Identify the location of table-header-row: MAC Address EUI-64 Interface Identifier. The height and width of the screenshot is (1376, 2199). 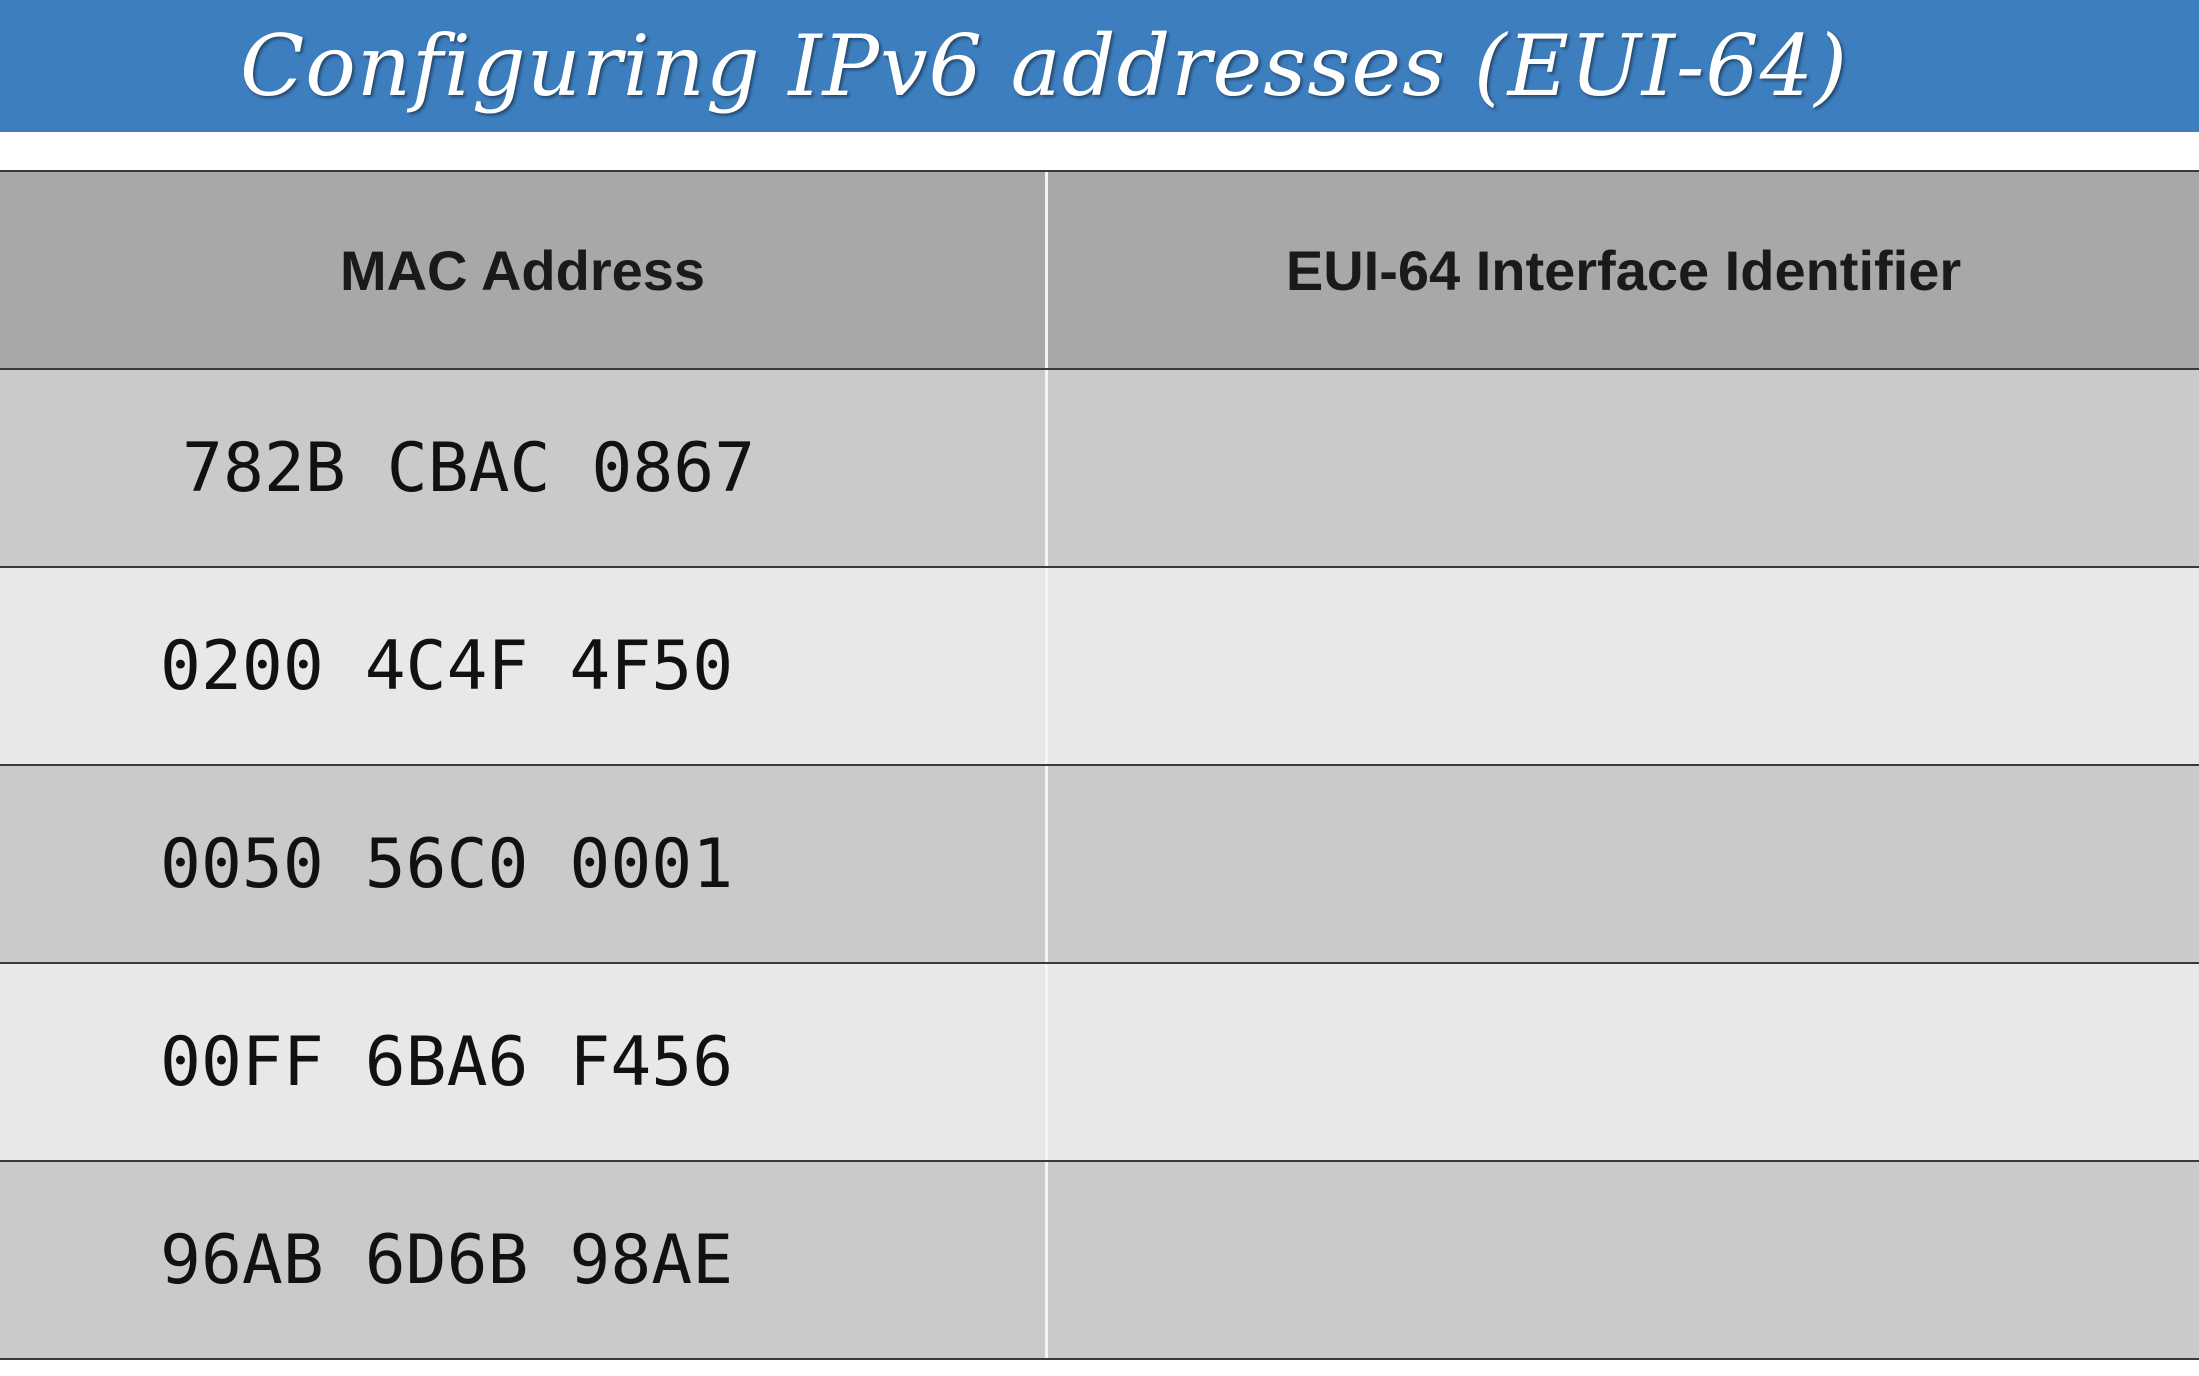
(1099, 269).